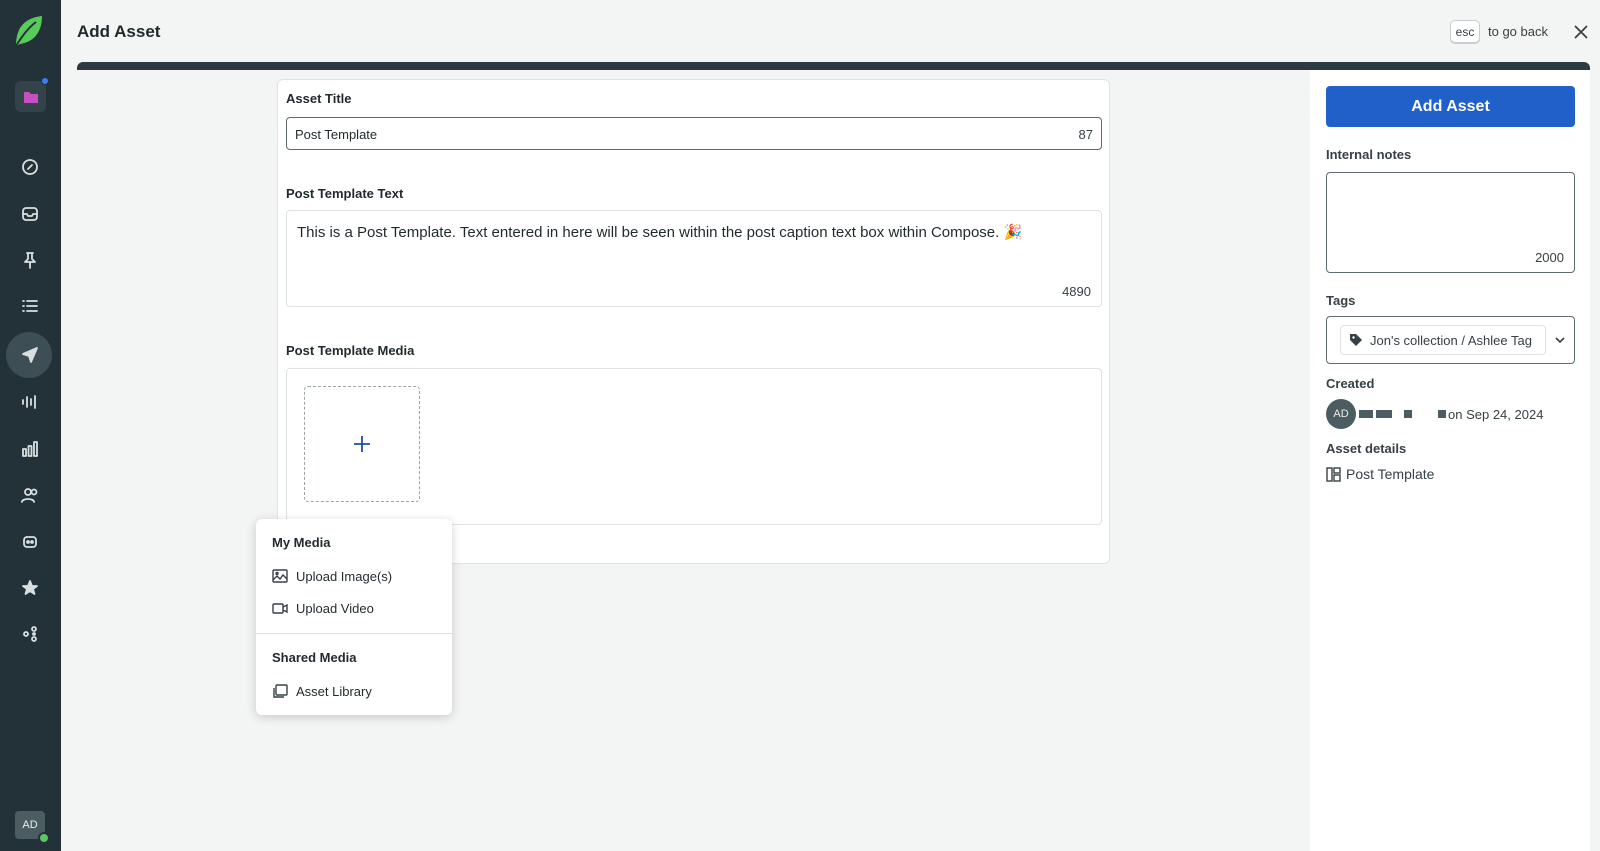  I want to click on asset-details-value: Post Template, so click(1390, 474).